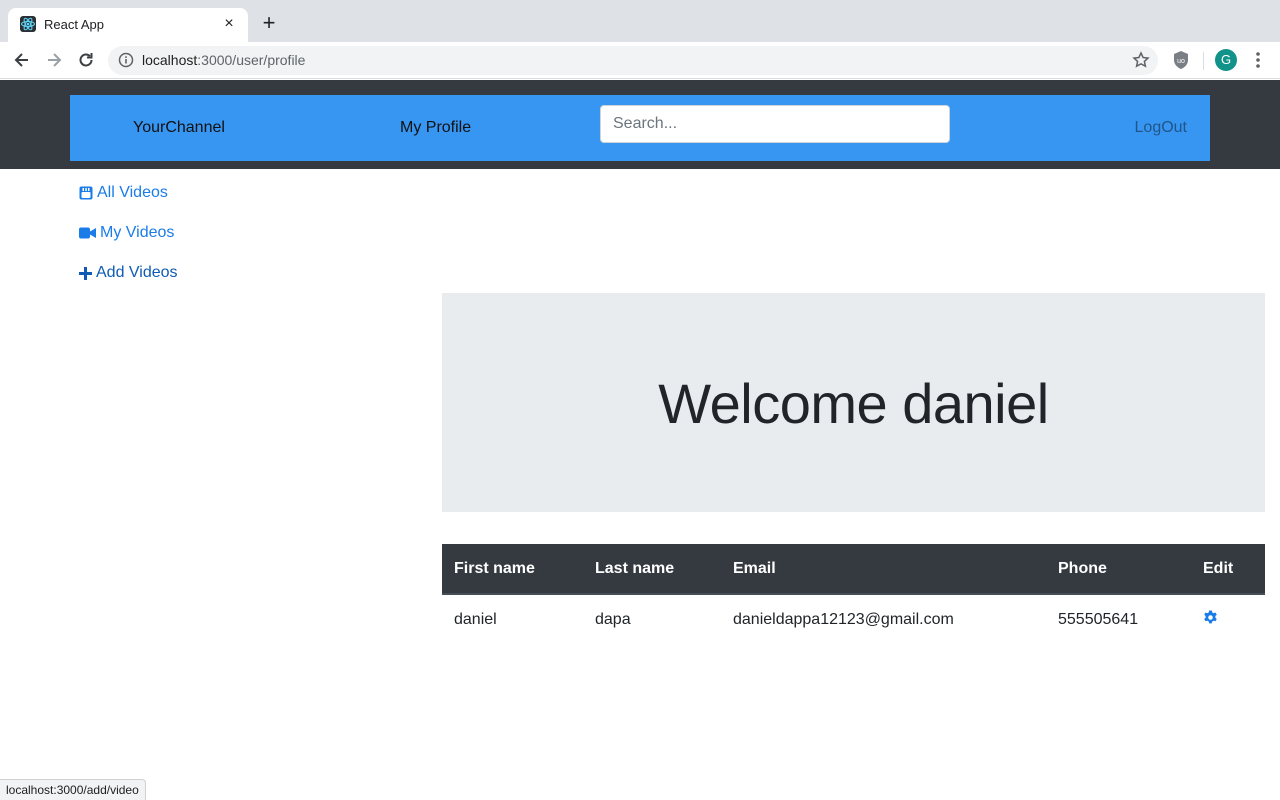  I want to click on sidebar-item-label: My Videos, so click(137, 232).